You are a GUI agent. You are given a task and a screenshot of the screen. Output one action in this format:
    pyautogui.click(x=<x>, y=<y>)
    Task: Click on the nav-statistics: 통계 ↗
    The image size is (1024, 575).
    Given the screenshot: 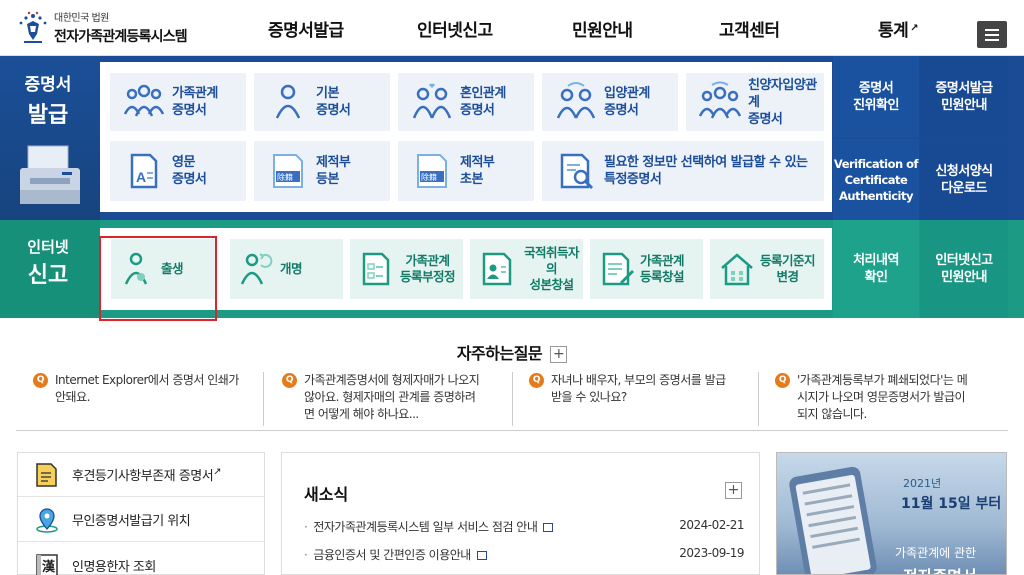 What is the action you would take?
    pyautogui.click(x=898, y=28)
    